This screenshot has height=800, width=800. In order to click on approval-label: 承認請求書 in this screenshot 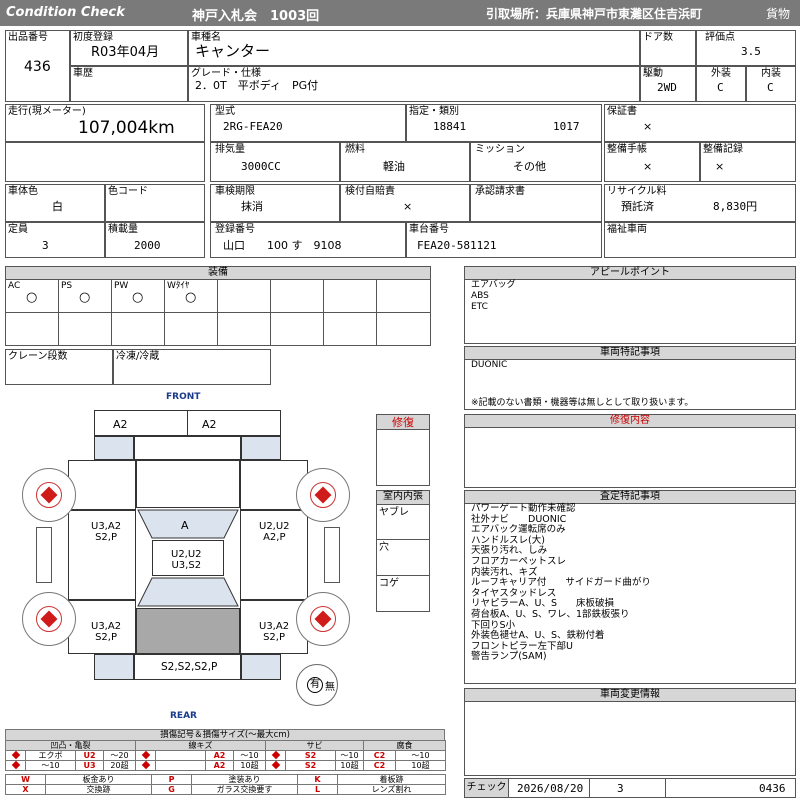, I will do `click(500, 191)`.